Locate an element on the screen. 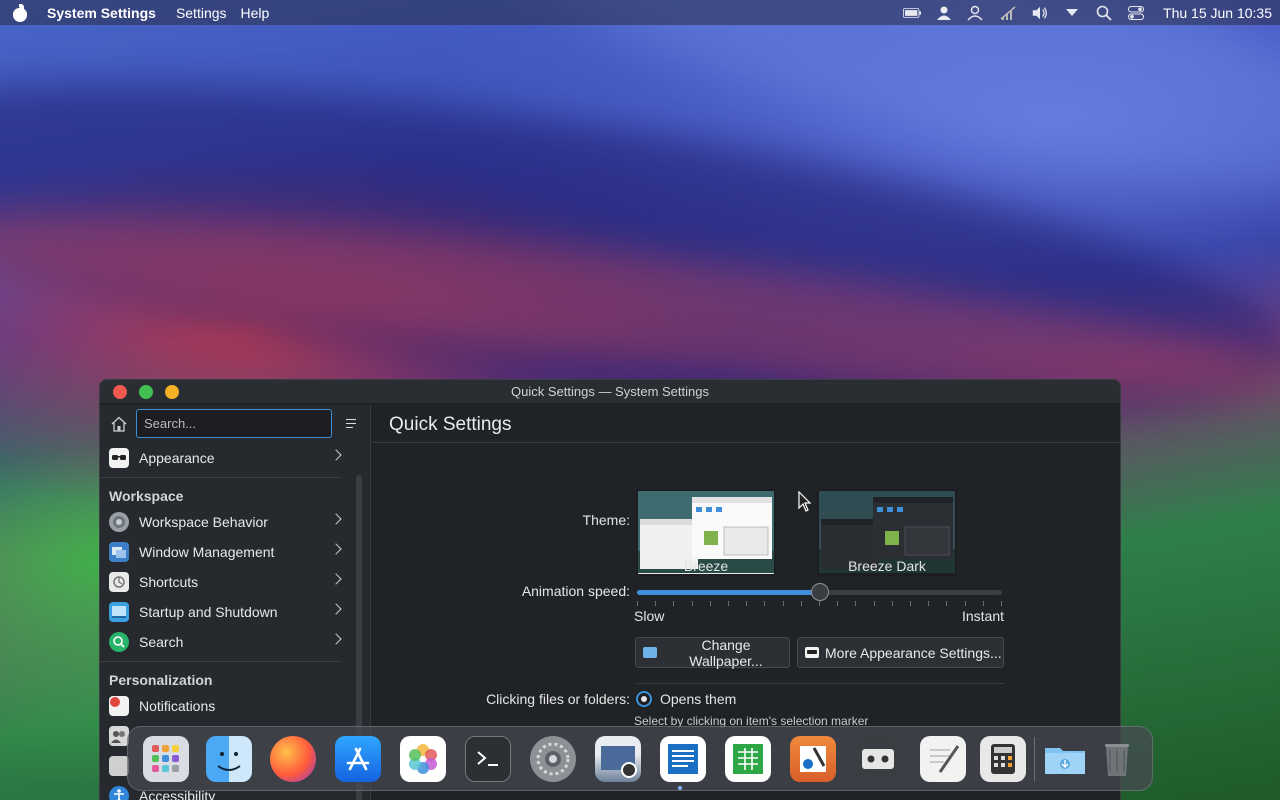 The height and width of the screenshot is (800, 1280). firefox-icon is located at coordinates (293, 759).